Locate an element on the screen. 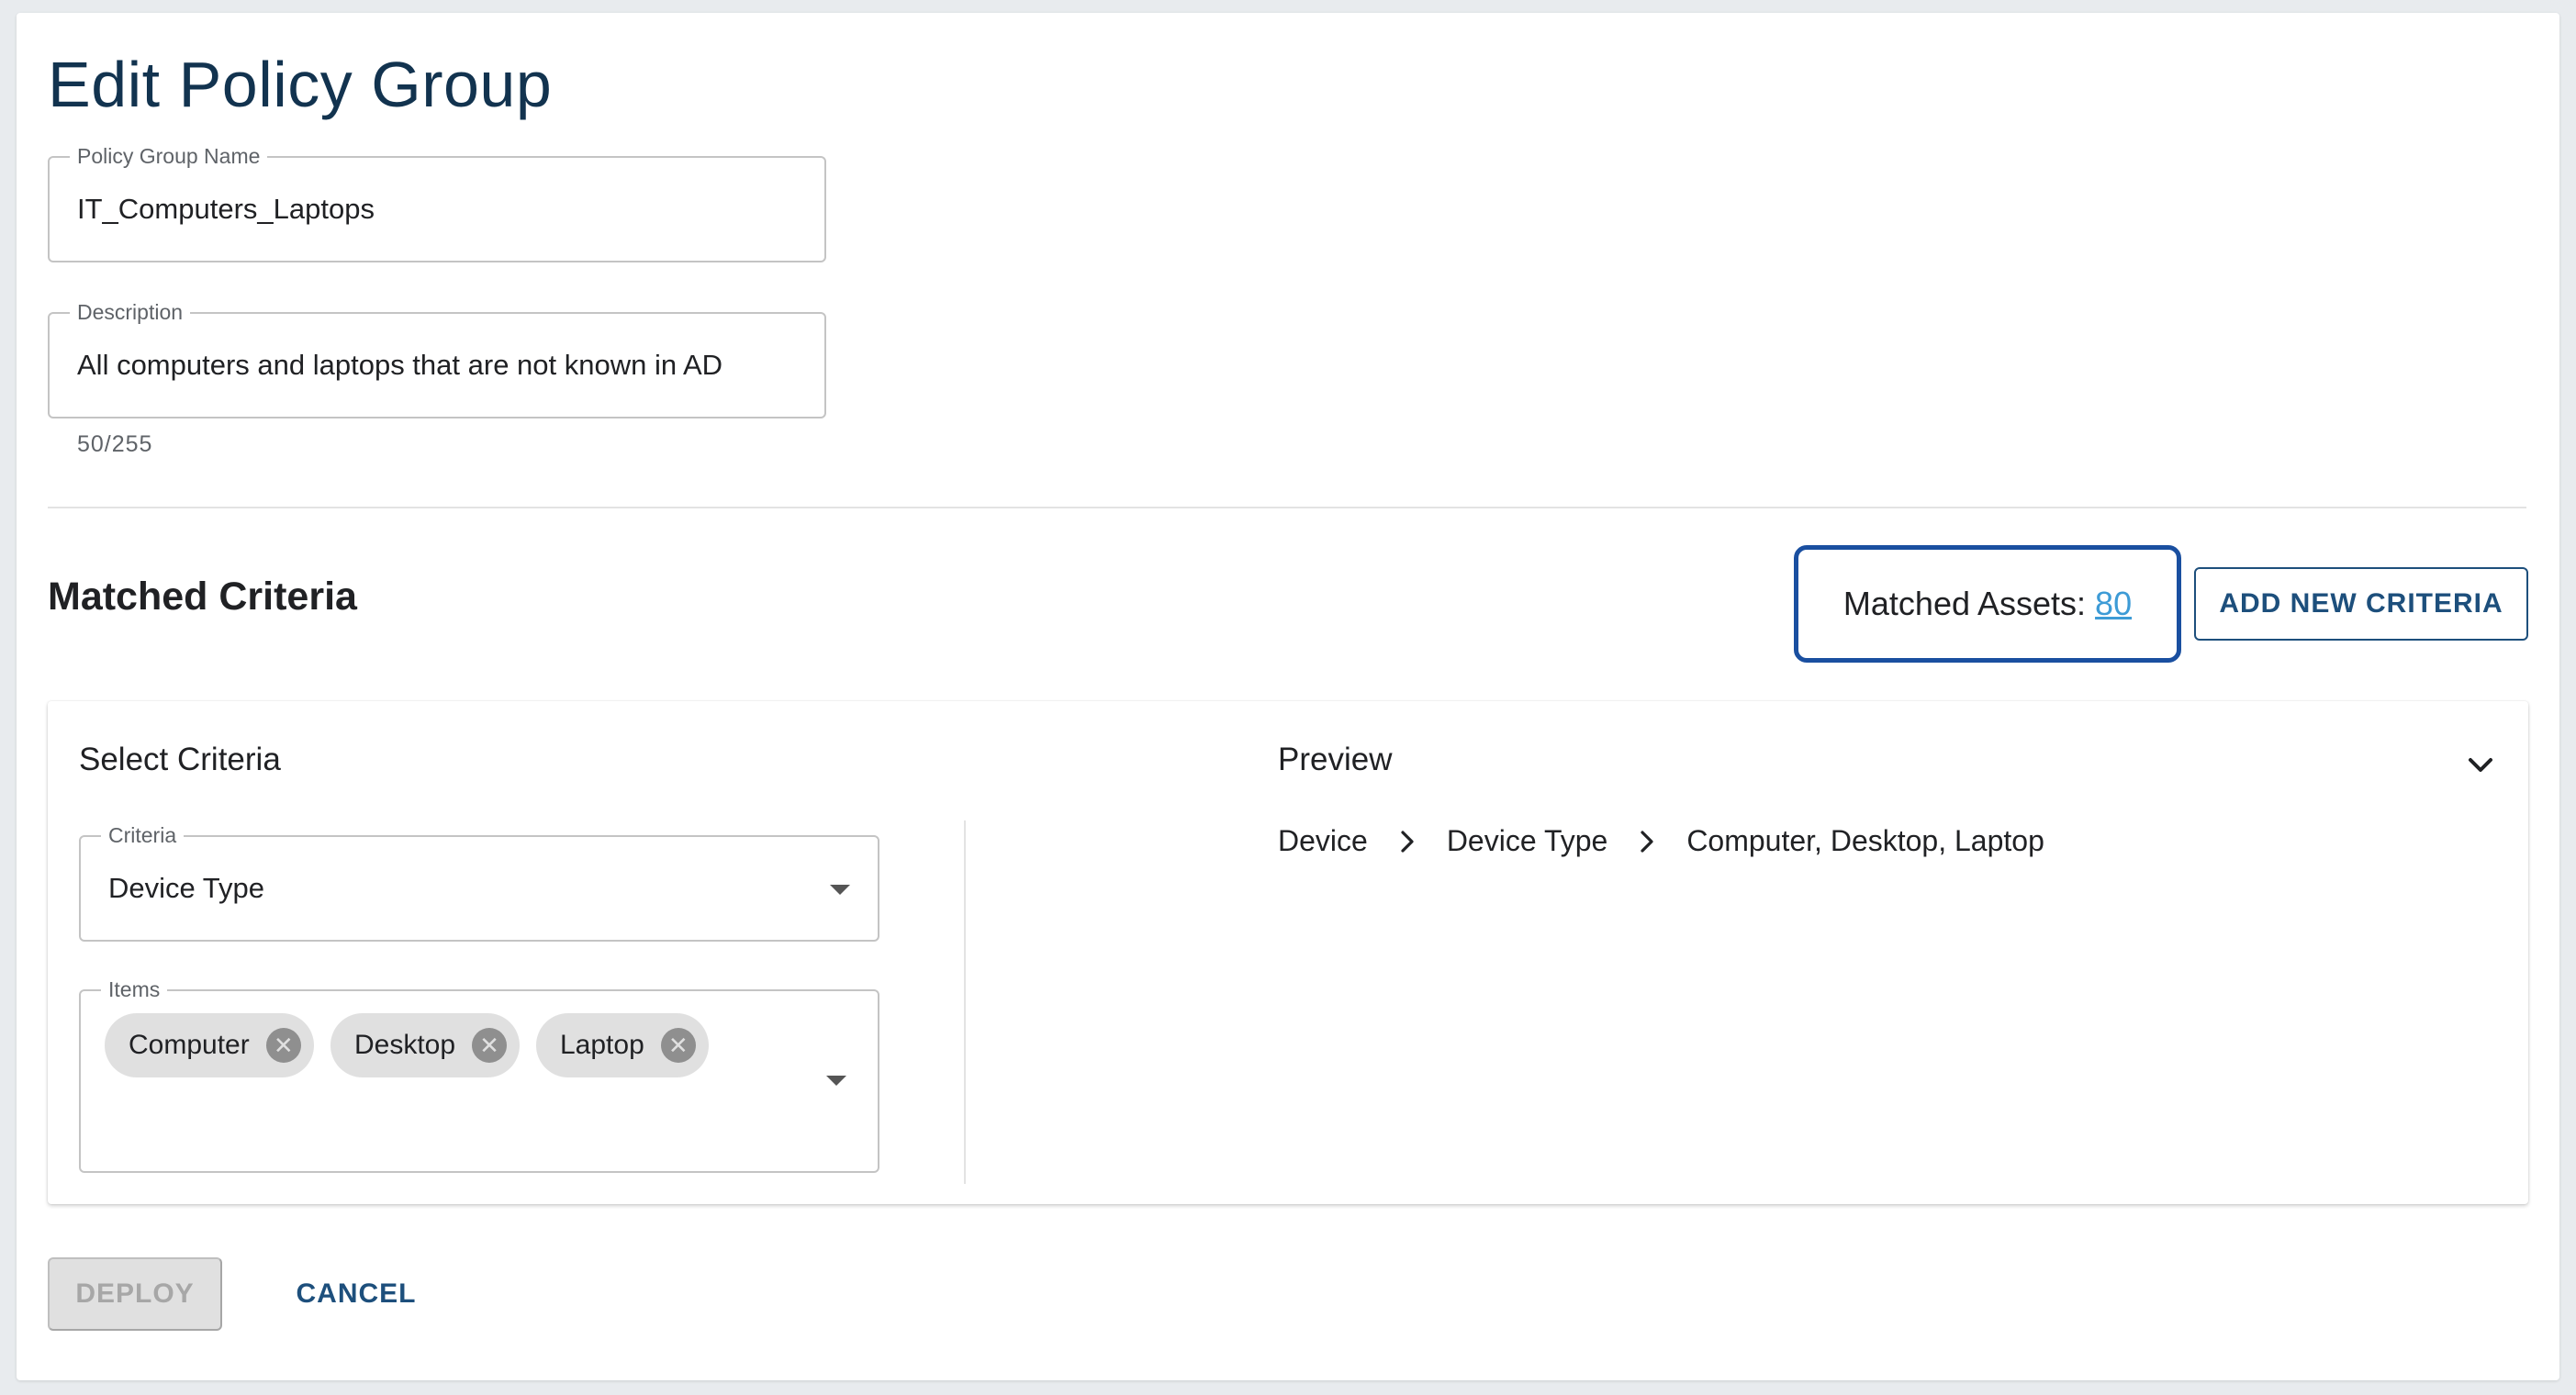 This screenshot has height=1395, width=2576. section-divider is located at coordinates (1287, 508).